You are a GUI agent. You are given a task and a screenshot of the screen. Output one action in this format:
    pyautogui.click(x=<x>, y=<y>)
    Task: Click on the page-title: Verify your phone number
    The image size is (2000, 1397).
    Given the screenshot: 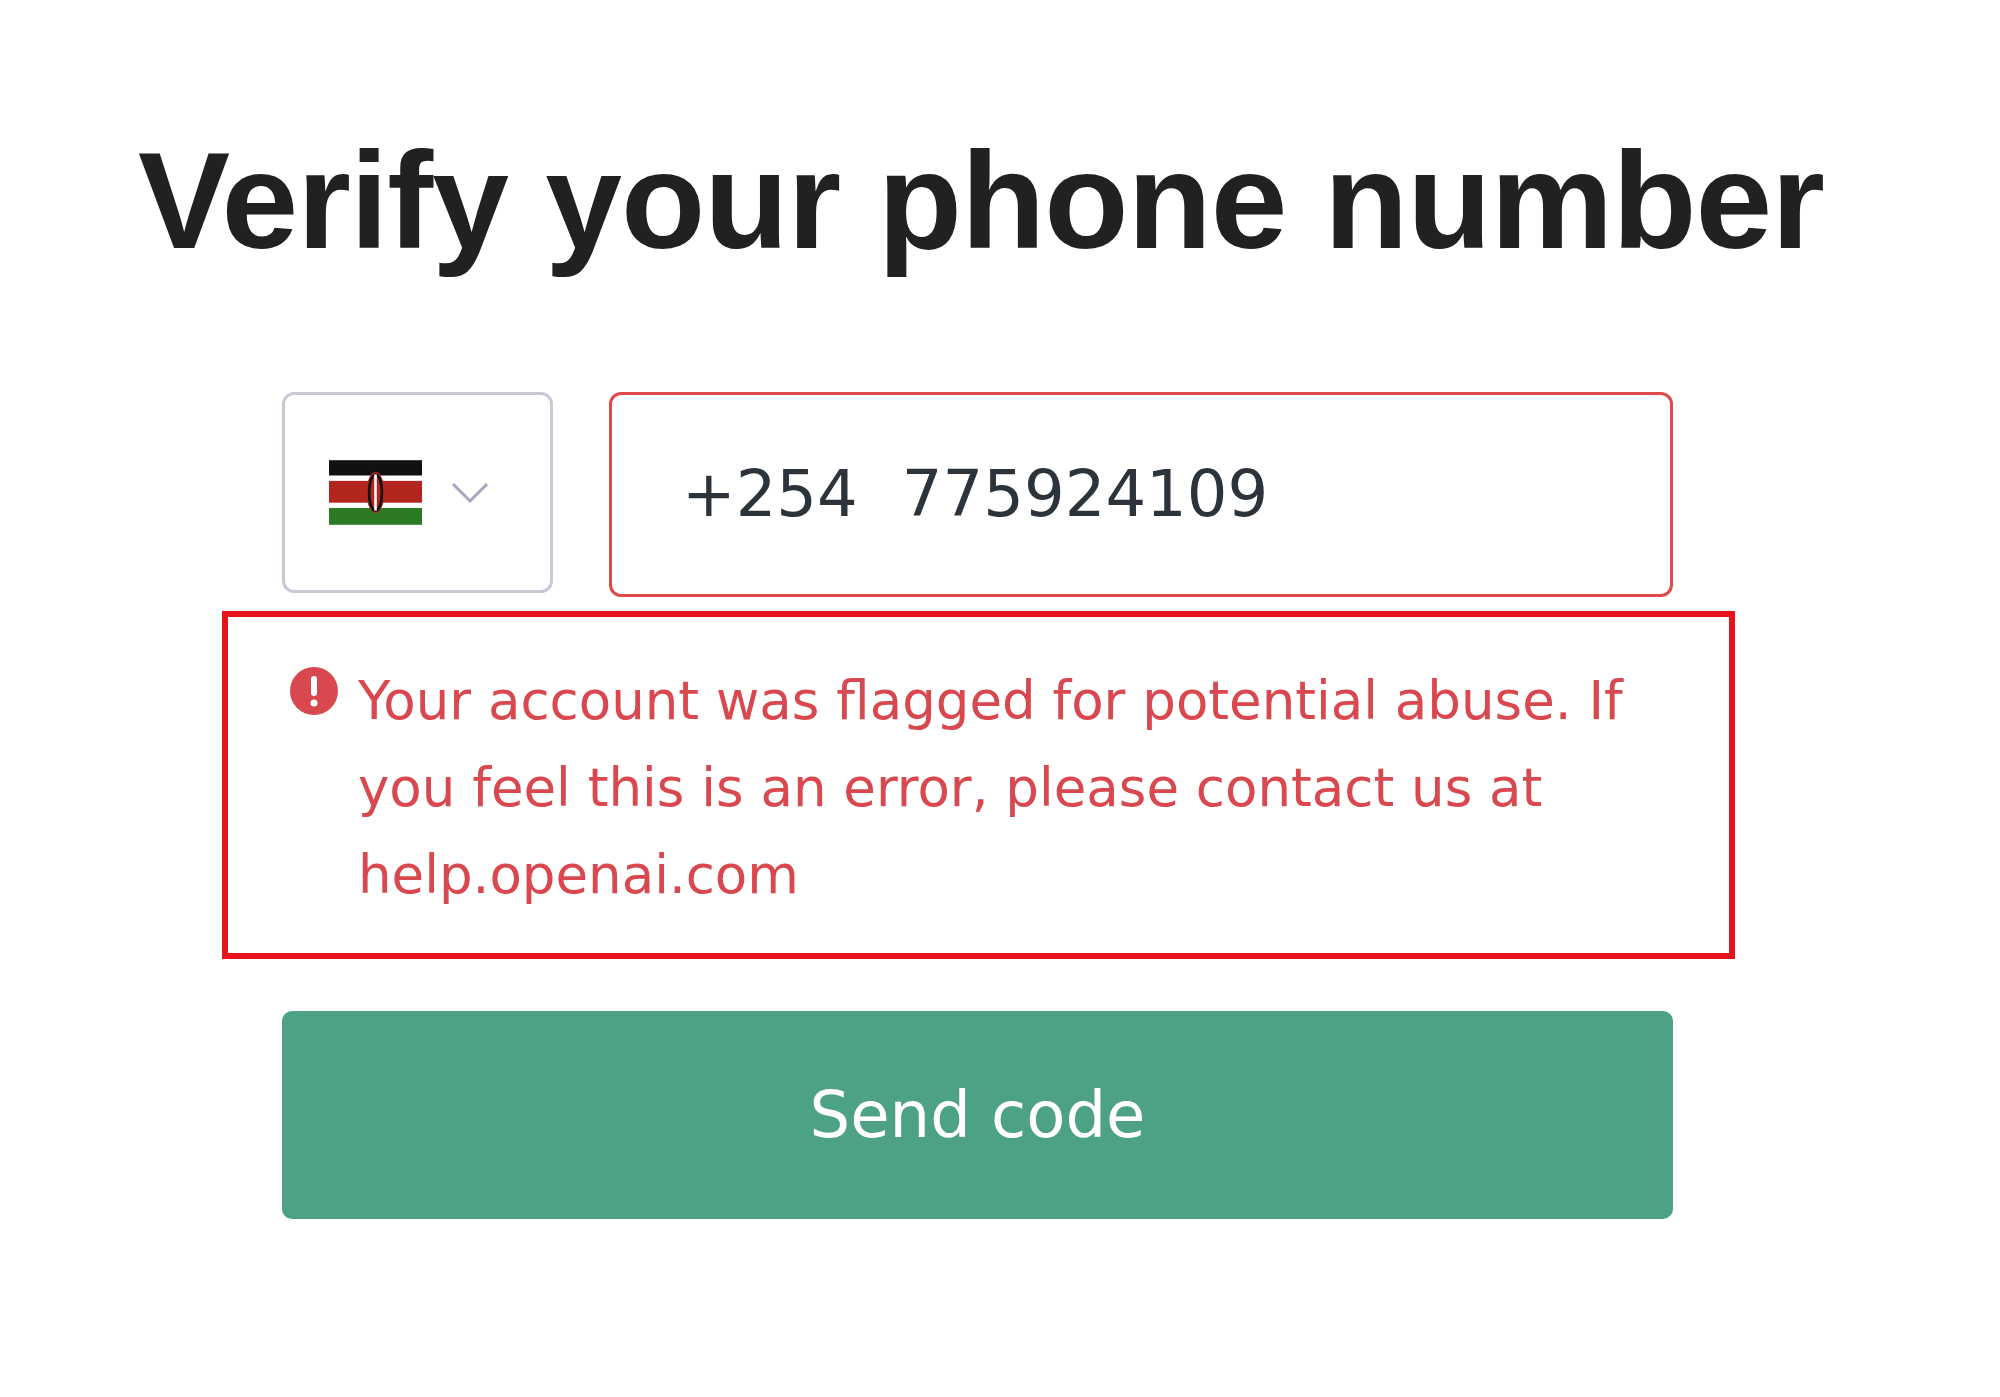 What is the action you would take?
    pyautogui.click(x=981, y=200)
    